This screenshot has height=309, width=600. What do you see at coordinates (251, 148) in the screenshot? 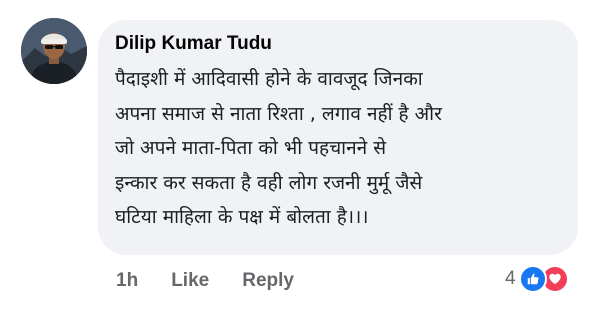
I see `comment-text-line: जो अपने माता-पिता को भी पहचानने से` at bounding box center [251, 148].